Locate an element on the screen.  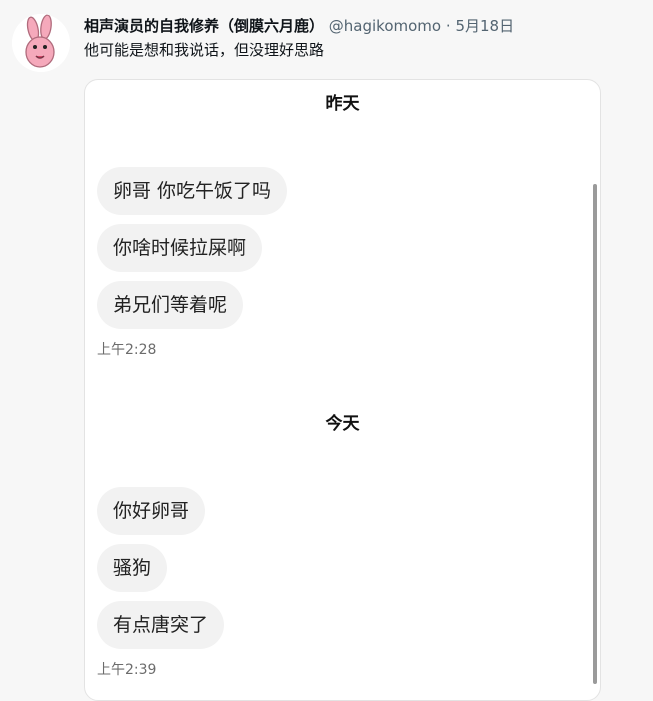
message-bubble: 卵哥 你吃午饭了吗 is located at coordinates (192, 191).